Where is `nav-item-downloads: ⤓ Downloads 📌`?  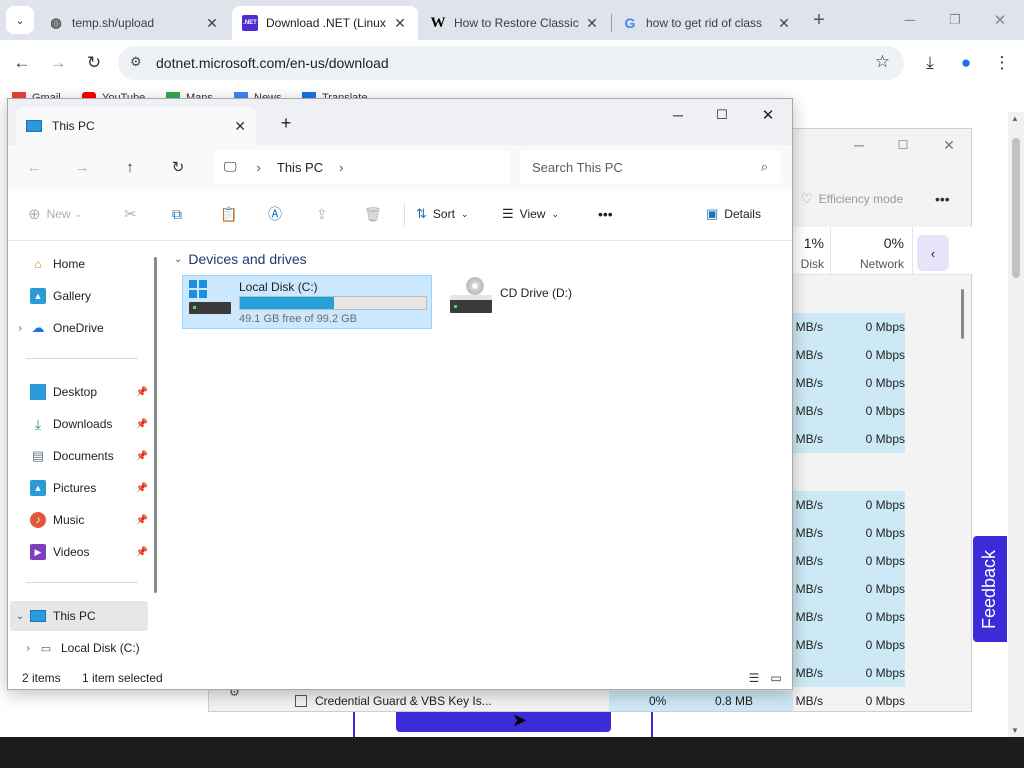
nav-item-downloads: ⤓ Downloads 📌 is located at coordinates (79, 424).